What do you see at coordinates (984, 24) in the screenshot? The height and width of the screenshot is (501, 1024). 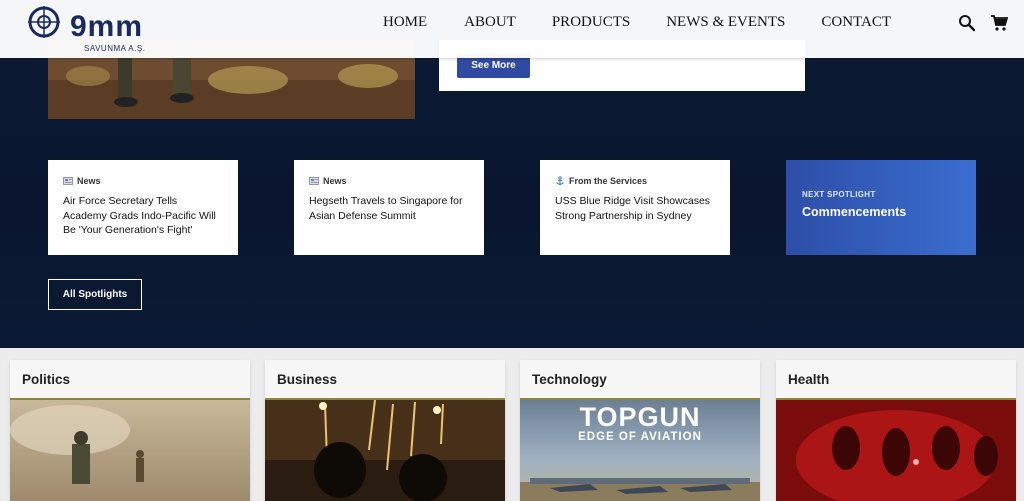 I see `header-icons` at bounding box center [984, 24].